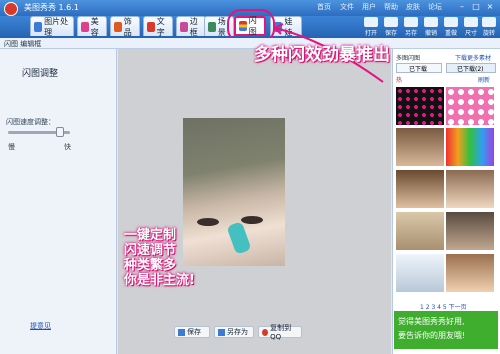  I want to click on save-label: 保存, so click(194, 332).